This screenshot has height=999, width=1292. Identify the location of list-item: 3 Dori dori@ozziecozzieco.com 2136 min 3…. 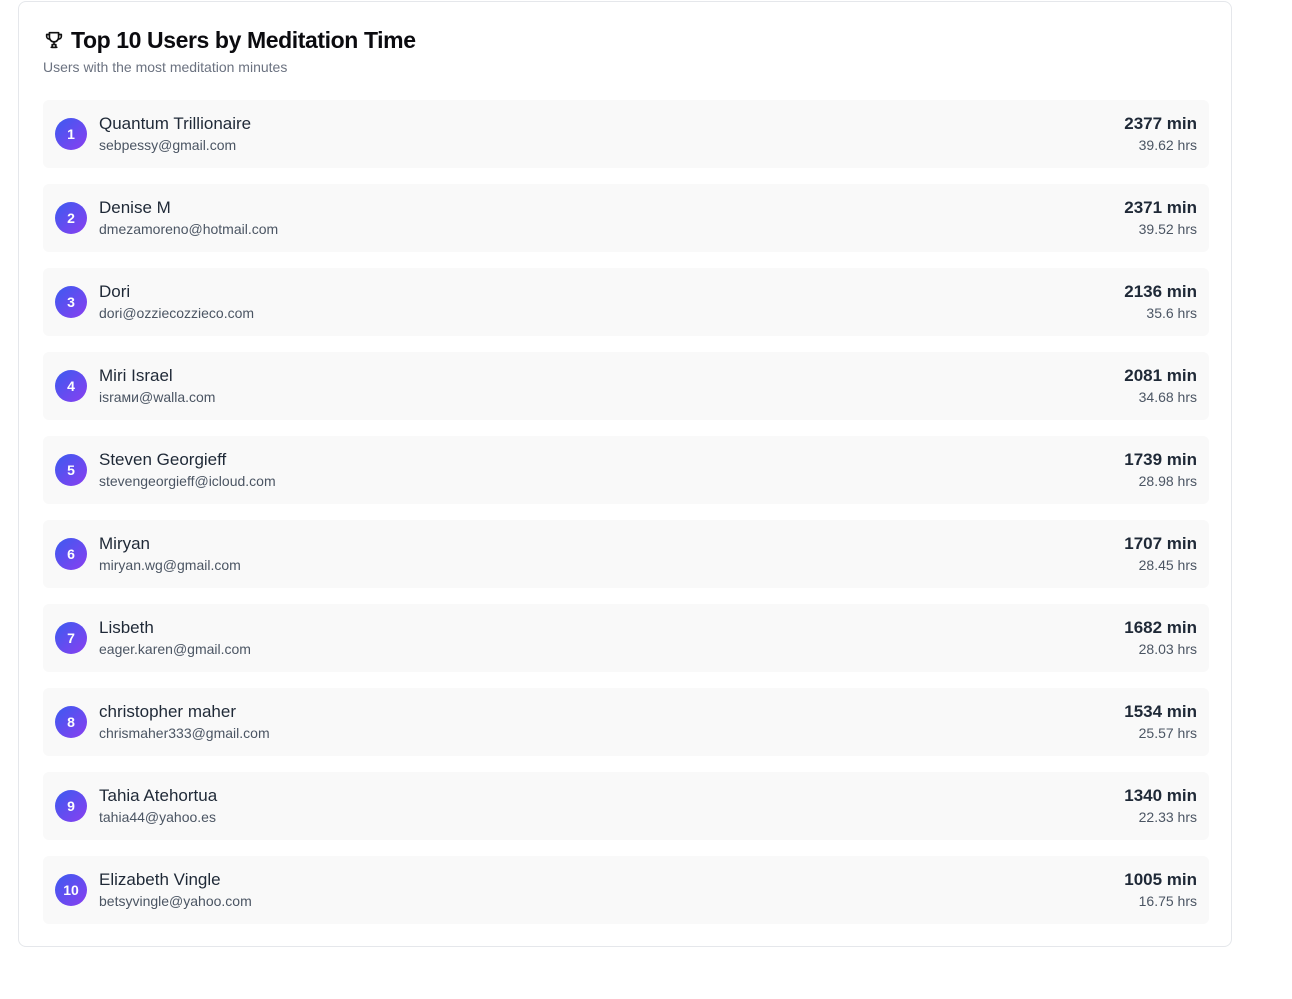
(626, 302).